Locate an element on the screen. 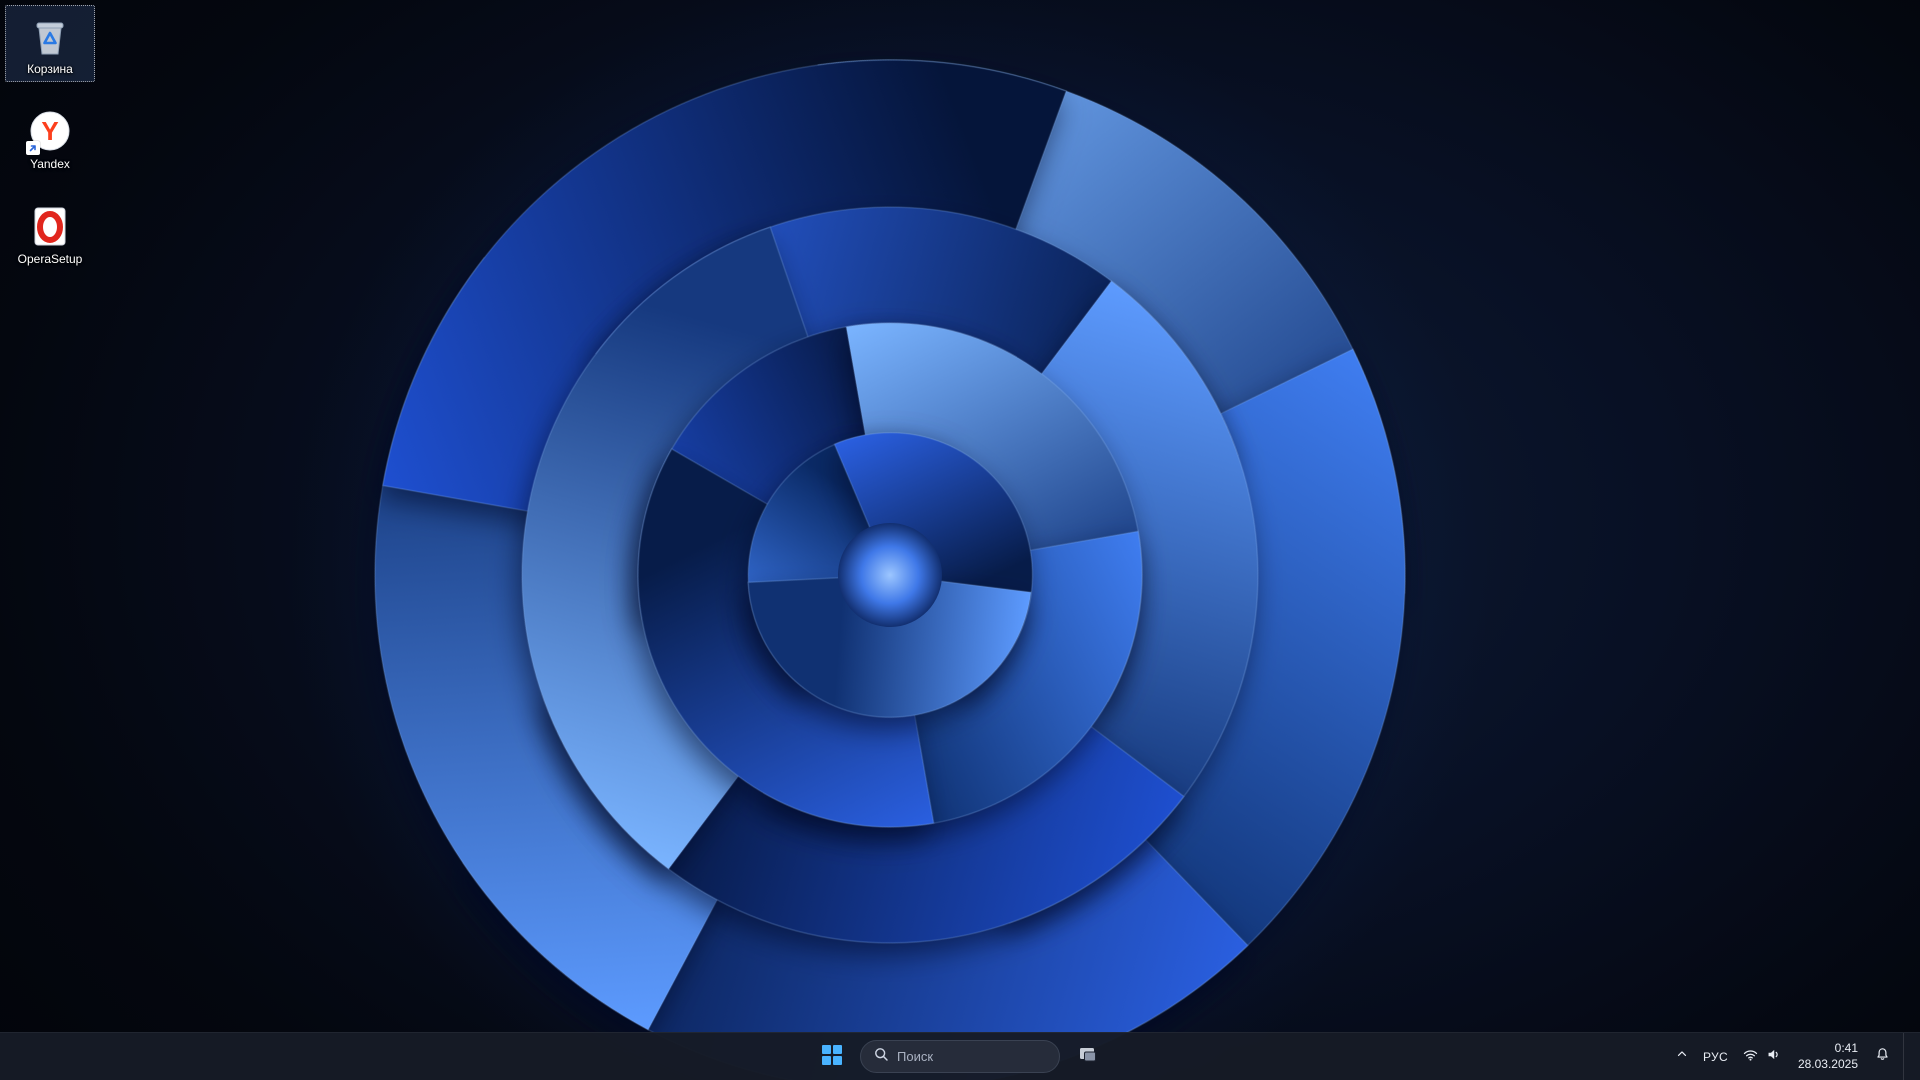 The height and width of the screenshot is (1080, 1920). system-tray: РУС 0:41 28.03.2025 is located at coordinates (1794, 1056).